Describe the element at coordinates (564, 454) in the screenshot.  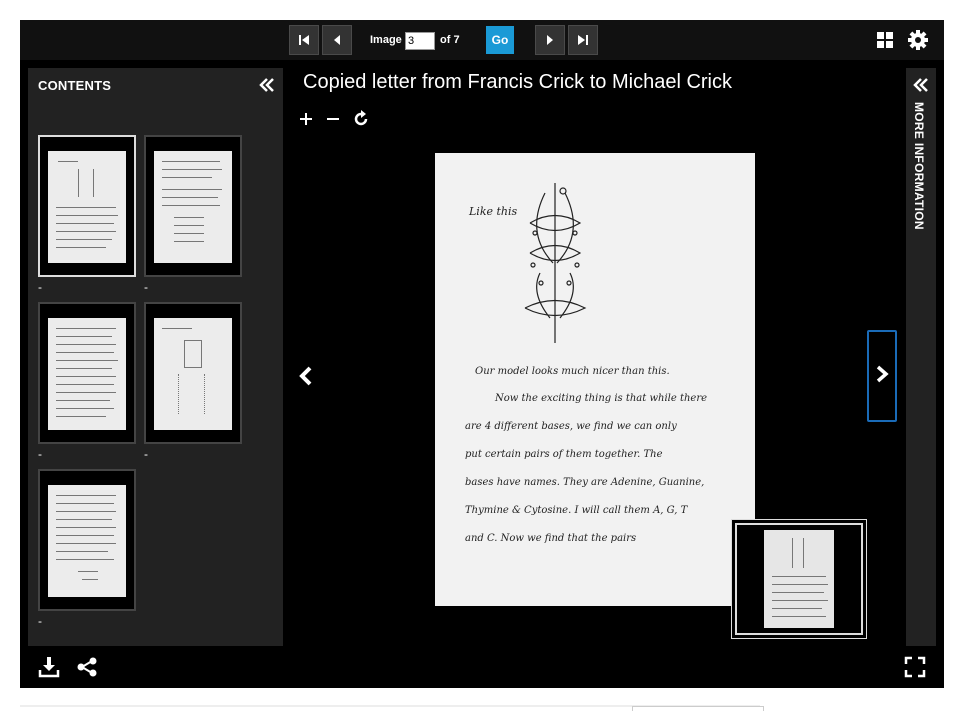
I see `handwriting-text: put certain pairs of them together. The` at that location.